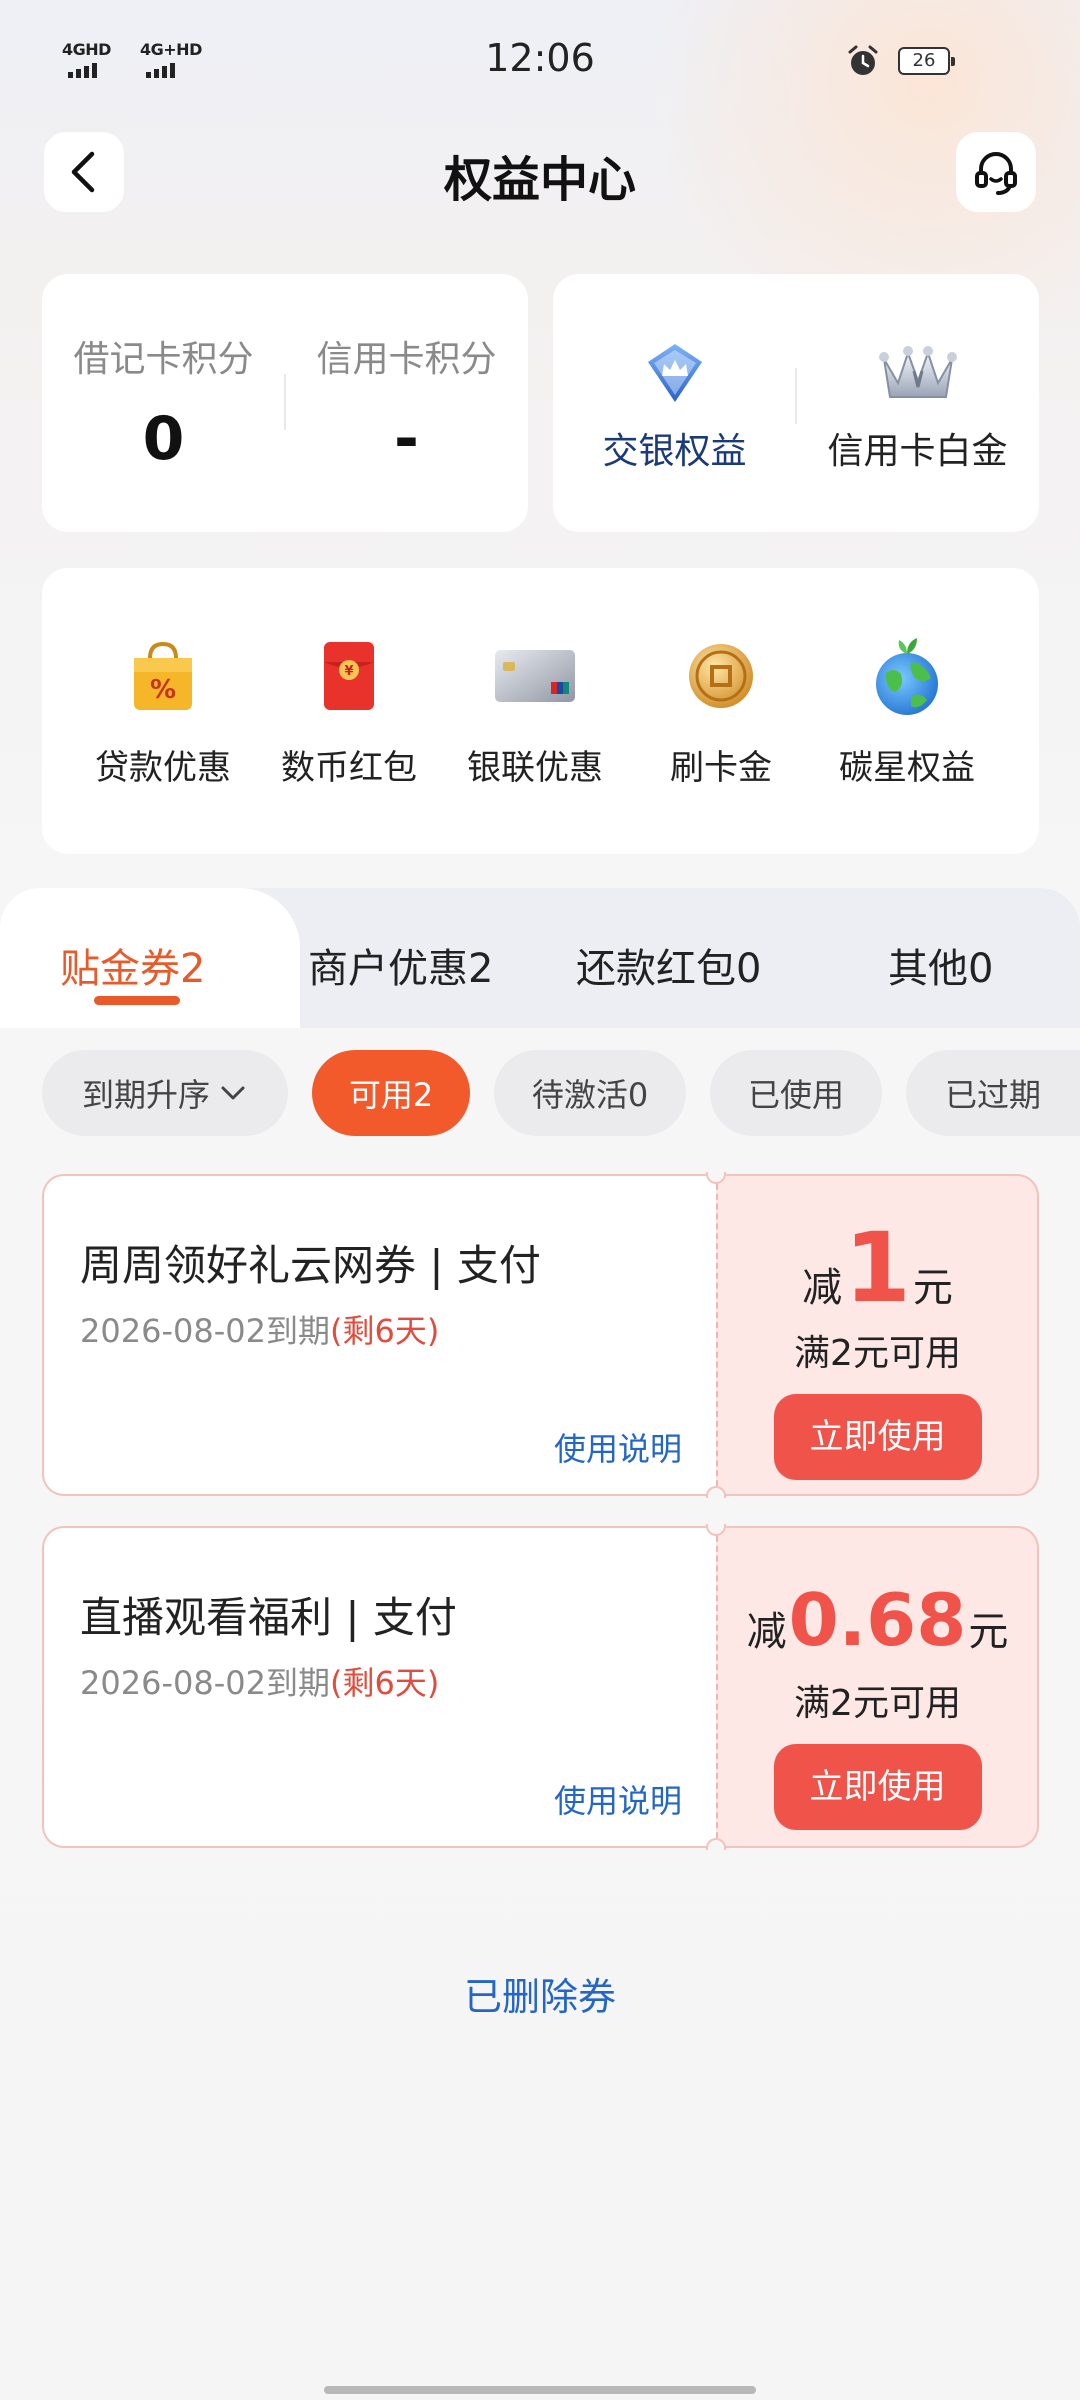 Image resolution: width=1080 pixels, height=2400 pixels. I want to click on tab-merchant-offers: 商户优惠2, so click(400, 965).